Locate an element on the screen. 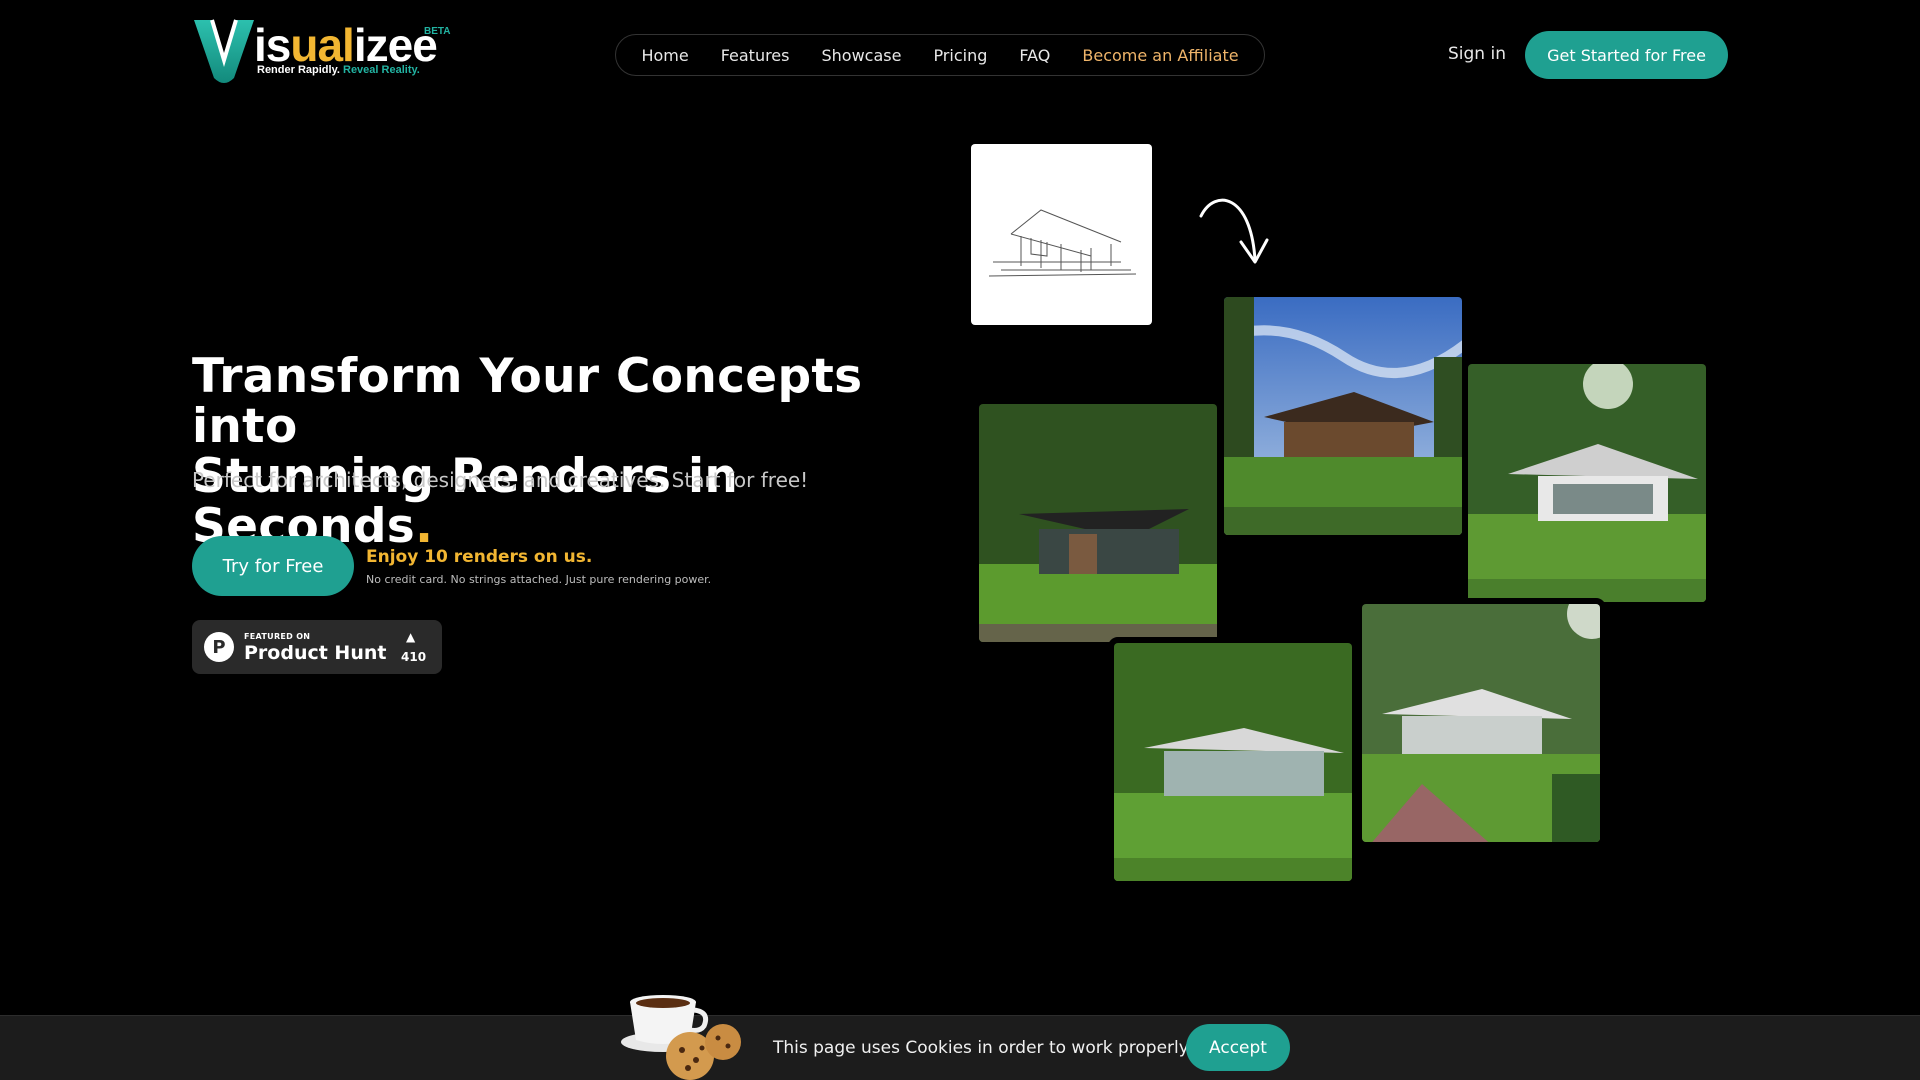  coffee-cookies-icon is located at coordinates (681, 1037).